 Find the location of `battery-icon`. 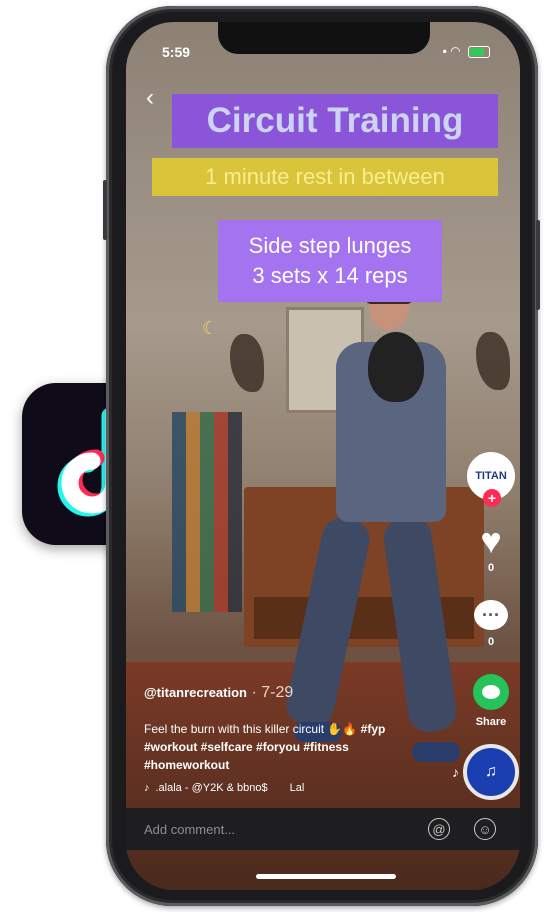

battery-icon is located at coordinates (479, 51).